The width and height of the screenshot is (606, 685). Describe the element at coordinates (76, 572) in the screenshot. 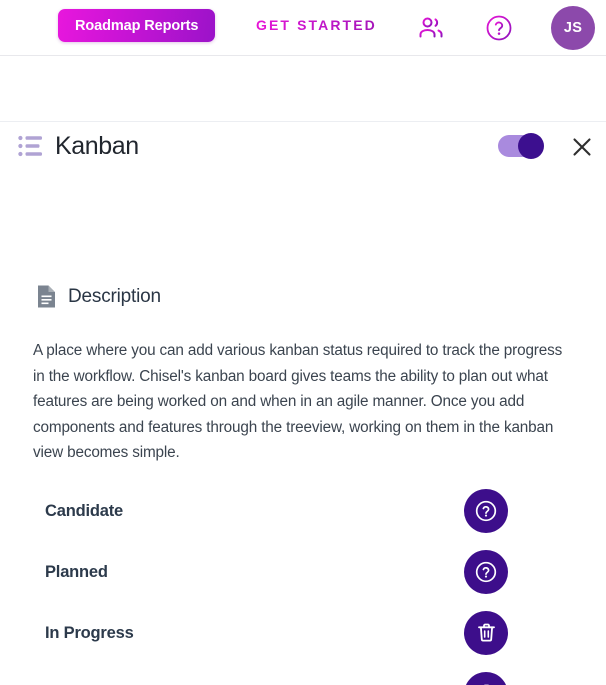

I see `status-label: Planned` at that location.